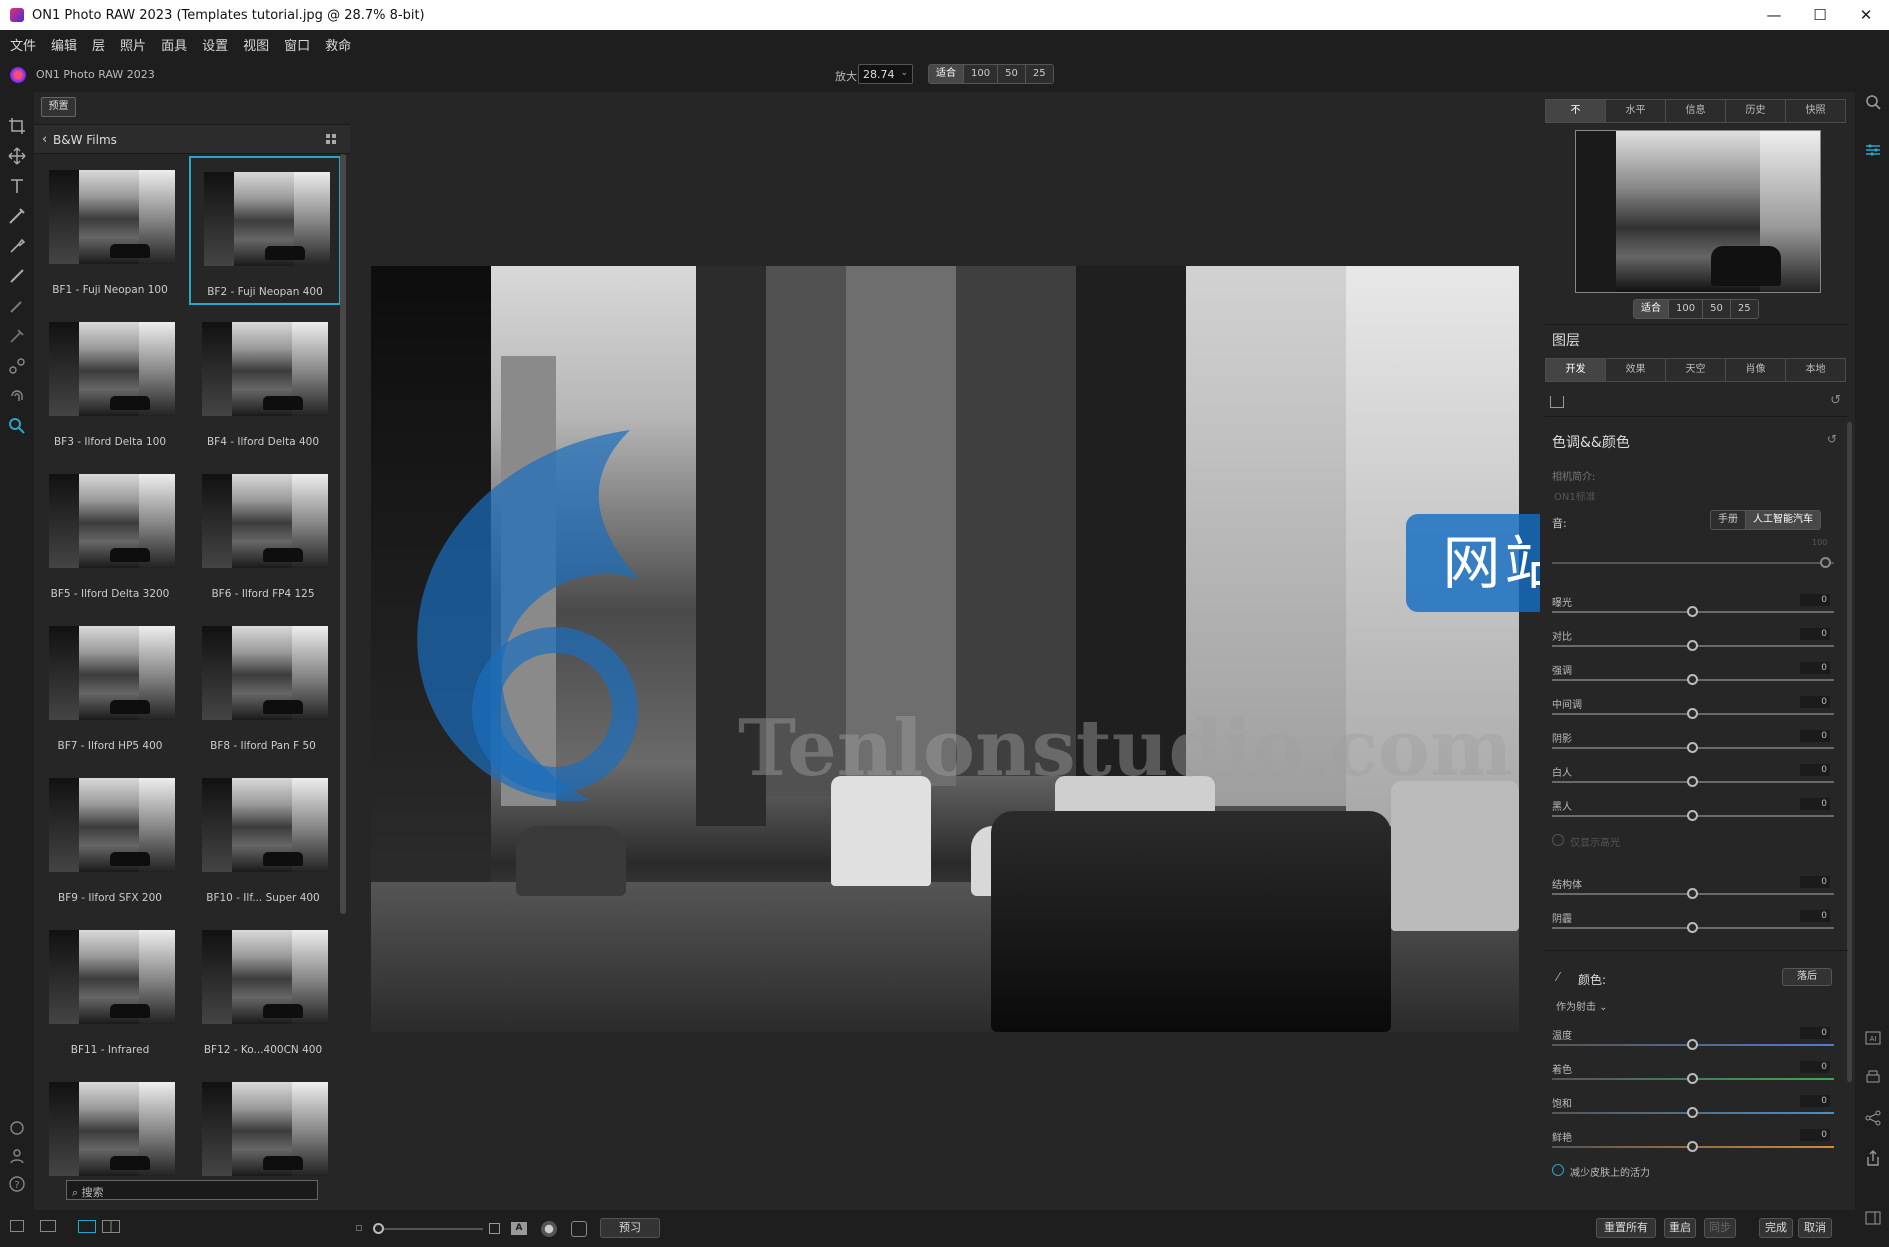 This screenshot has height=1247, width=1889. Describe the element at coordinates (1815, 1228) in the screenshot. I see `cancel-button: 取消` at that location.